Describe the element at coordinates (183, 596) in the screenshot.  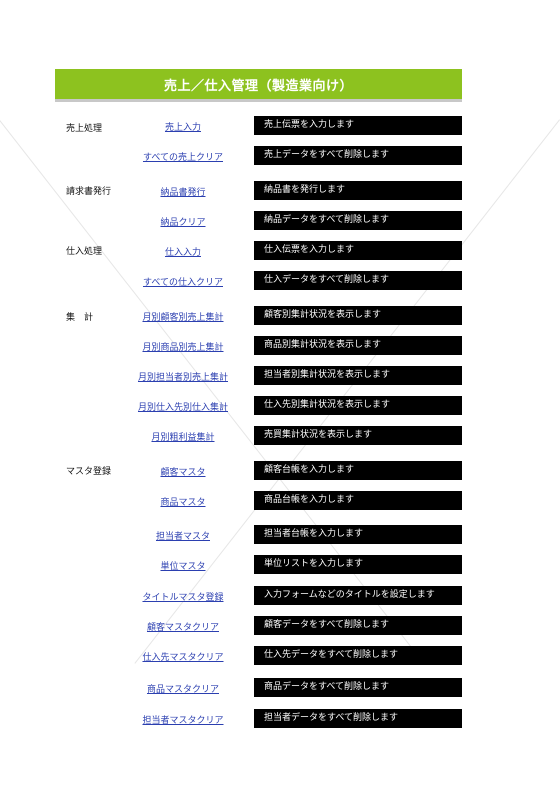
I see `menu-link: タイトルマスタ登録` at that location.